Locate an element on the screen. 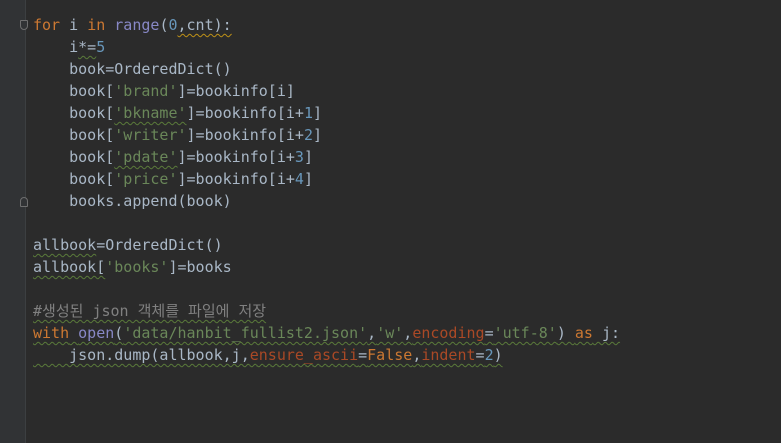 This screenshot has height=443, width=781. code-line-7: book['pdate']=bookinfo[i+3] is located at coordinates (407, 157).